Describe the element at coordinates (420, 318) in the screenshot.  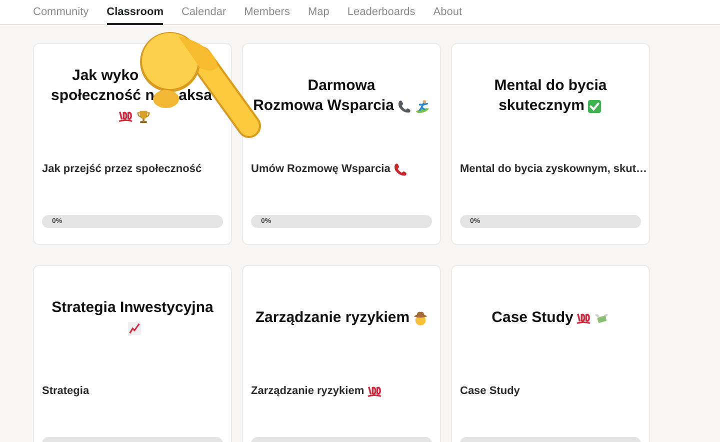
I see `hat-face-icon` at that location.